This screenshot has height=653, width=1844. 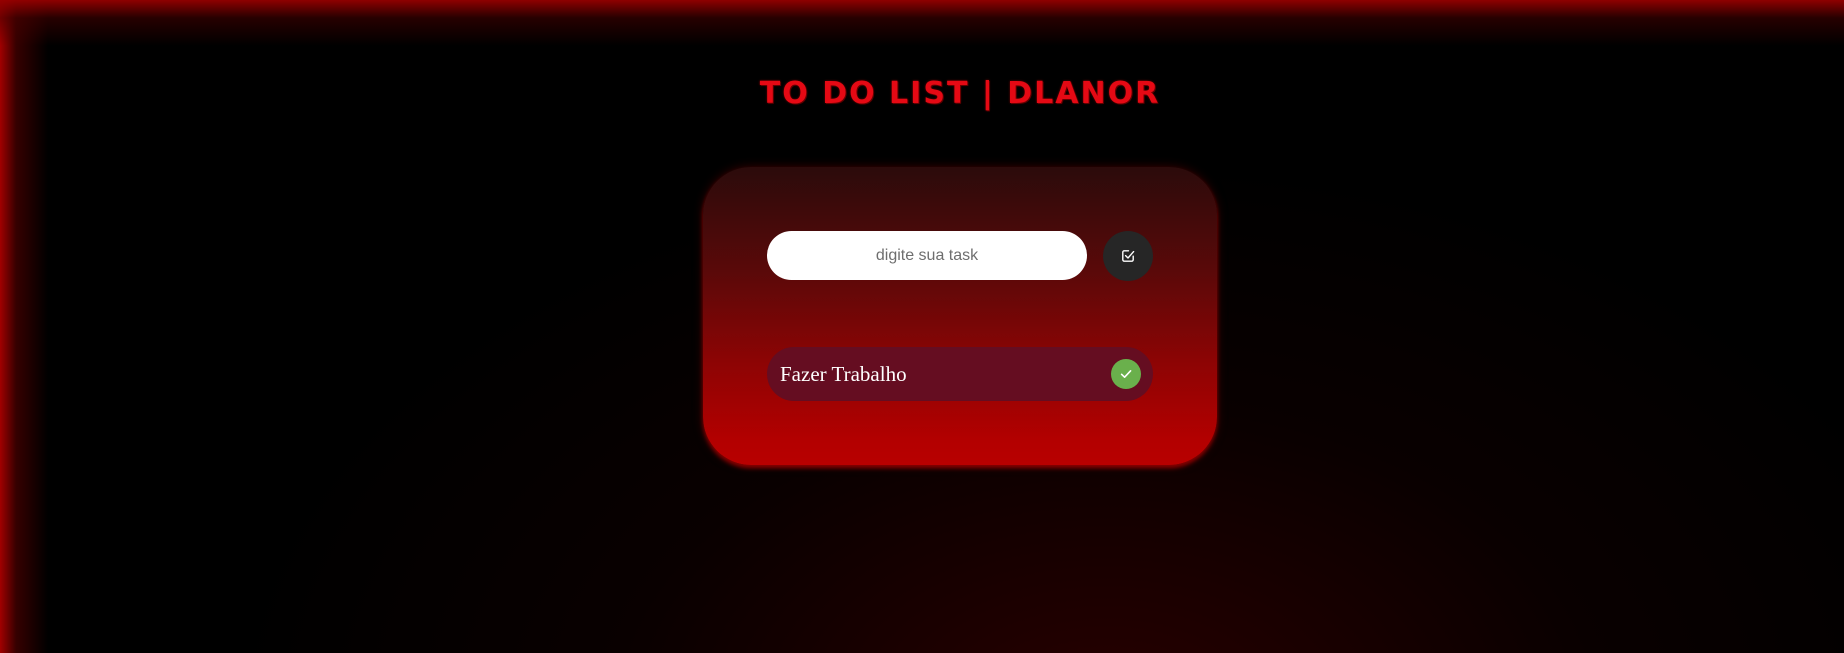 What do you see at coordinates (960, 316) in the screenshot?
I see `todo-card: Fazer Trabalho` at bounding box center [960, 316].